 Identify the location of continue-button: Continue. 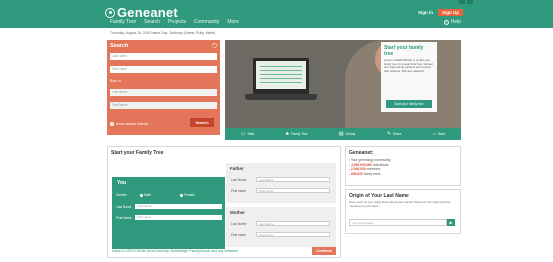
(324, 251).